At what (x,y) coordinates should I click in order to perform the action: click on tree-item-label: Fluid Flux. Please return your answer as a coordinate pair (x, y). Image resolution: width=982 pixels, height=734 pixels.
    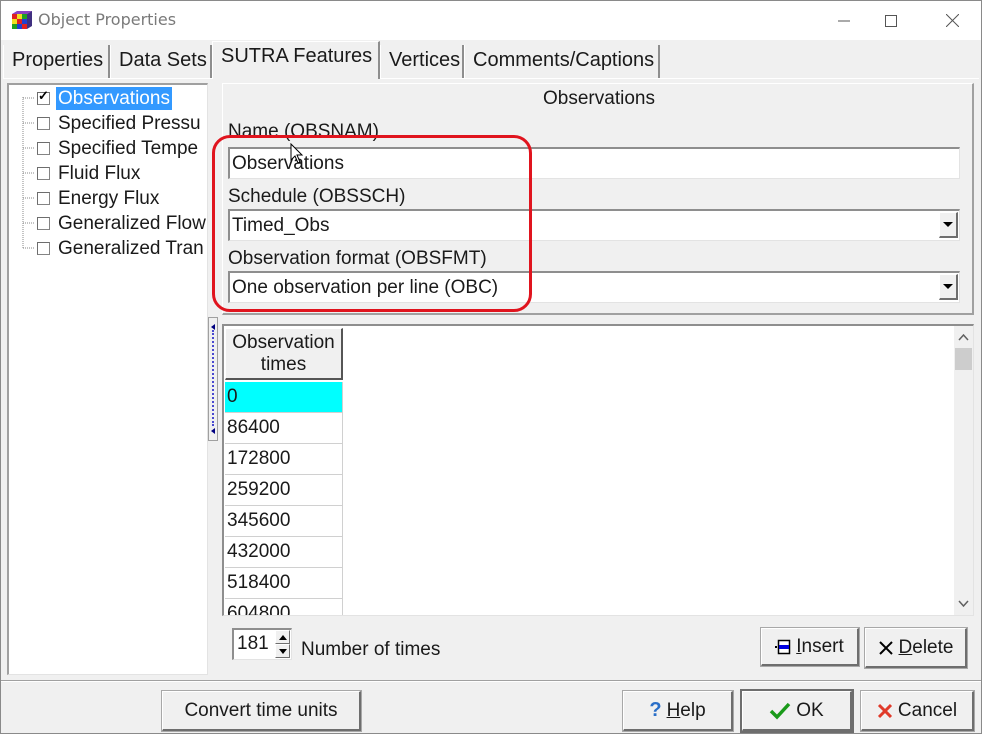
    Looking at the image, I should click on (99, 173).